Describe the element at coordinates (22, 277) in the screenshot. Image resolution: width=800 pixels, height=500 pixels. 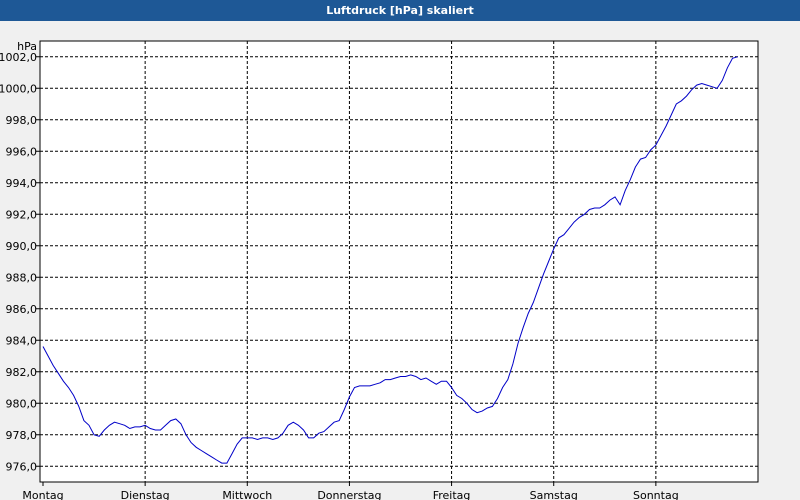
I see `y-tick-label: 988,0` at that location.